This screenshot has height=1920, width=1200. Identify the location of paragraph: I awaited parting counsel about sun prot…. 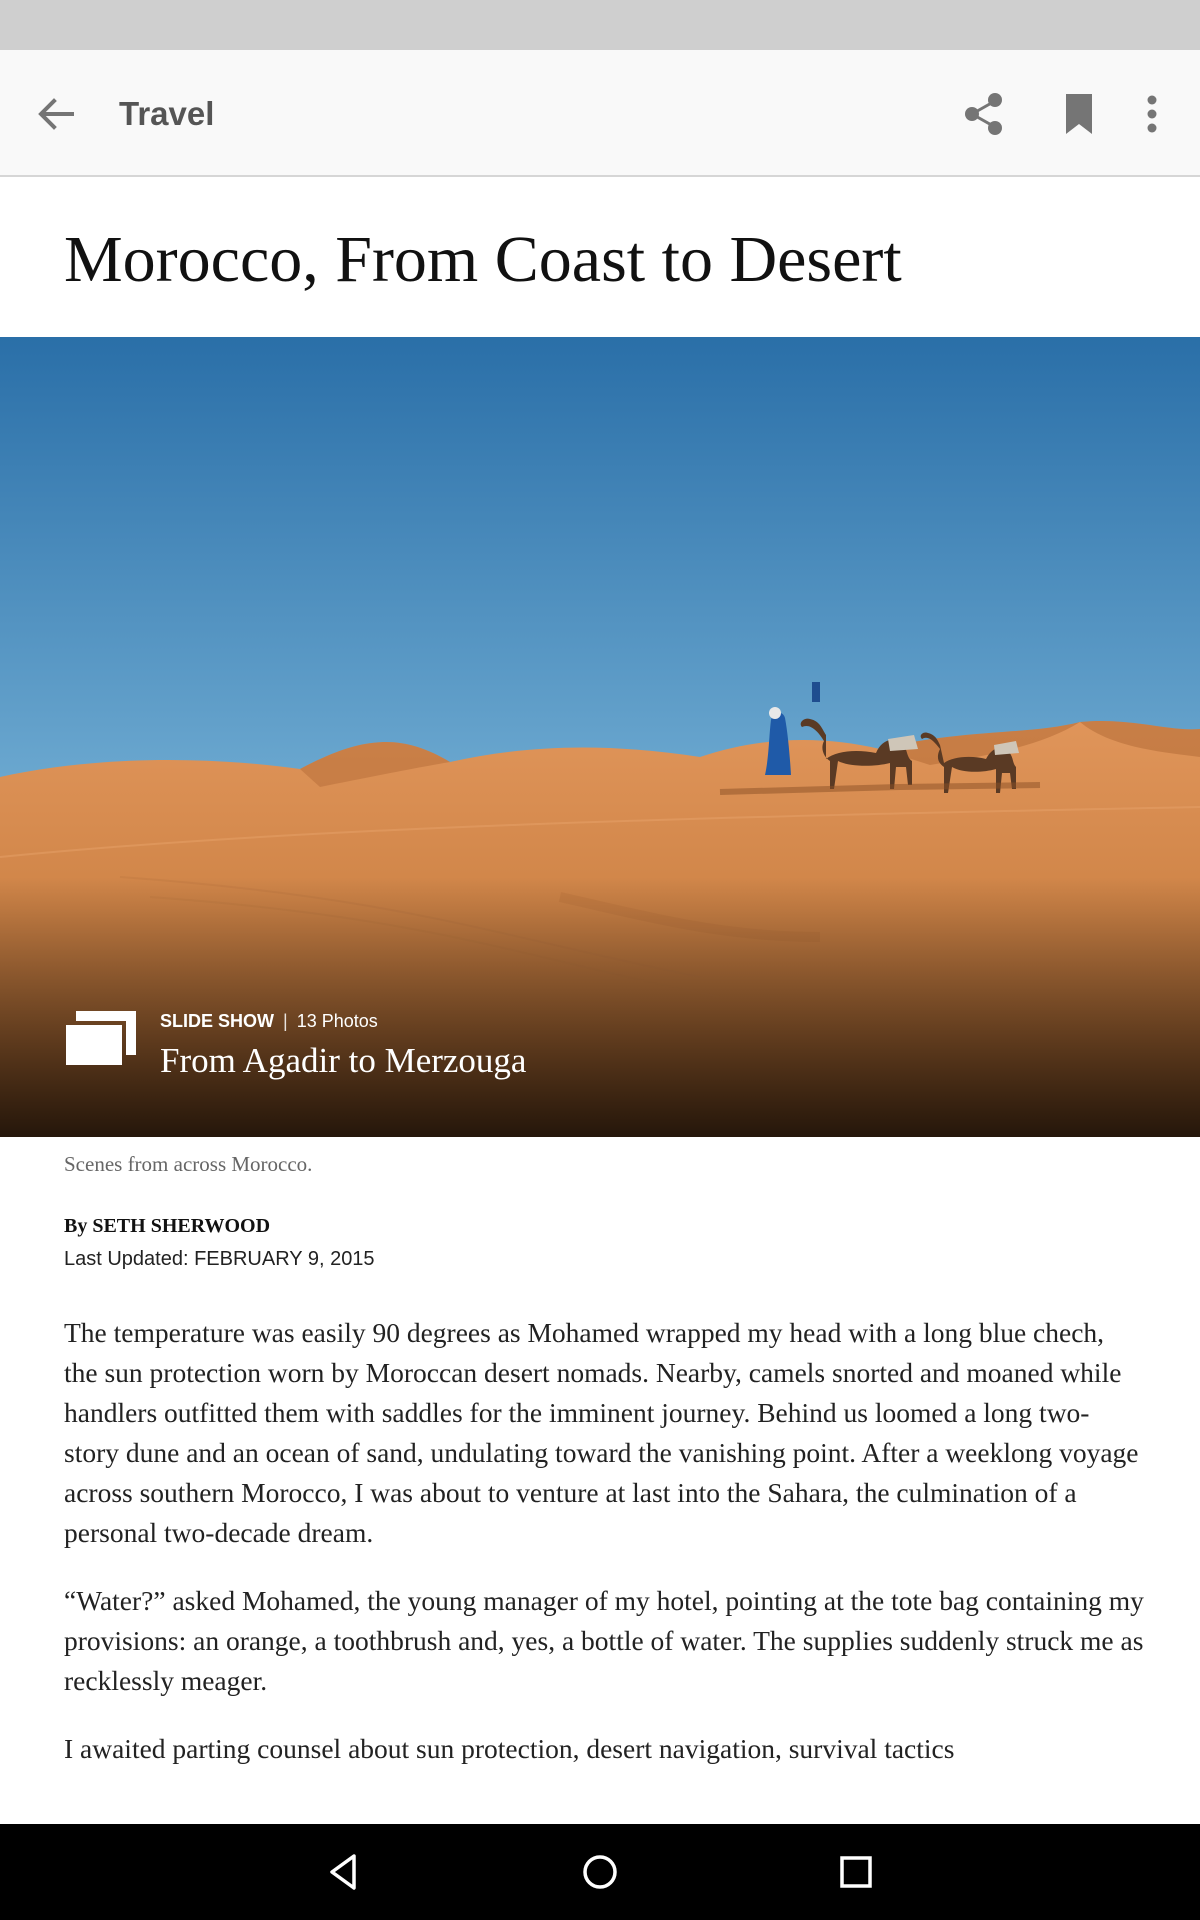
(509, 1748).